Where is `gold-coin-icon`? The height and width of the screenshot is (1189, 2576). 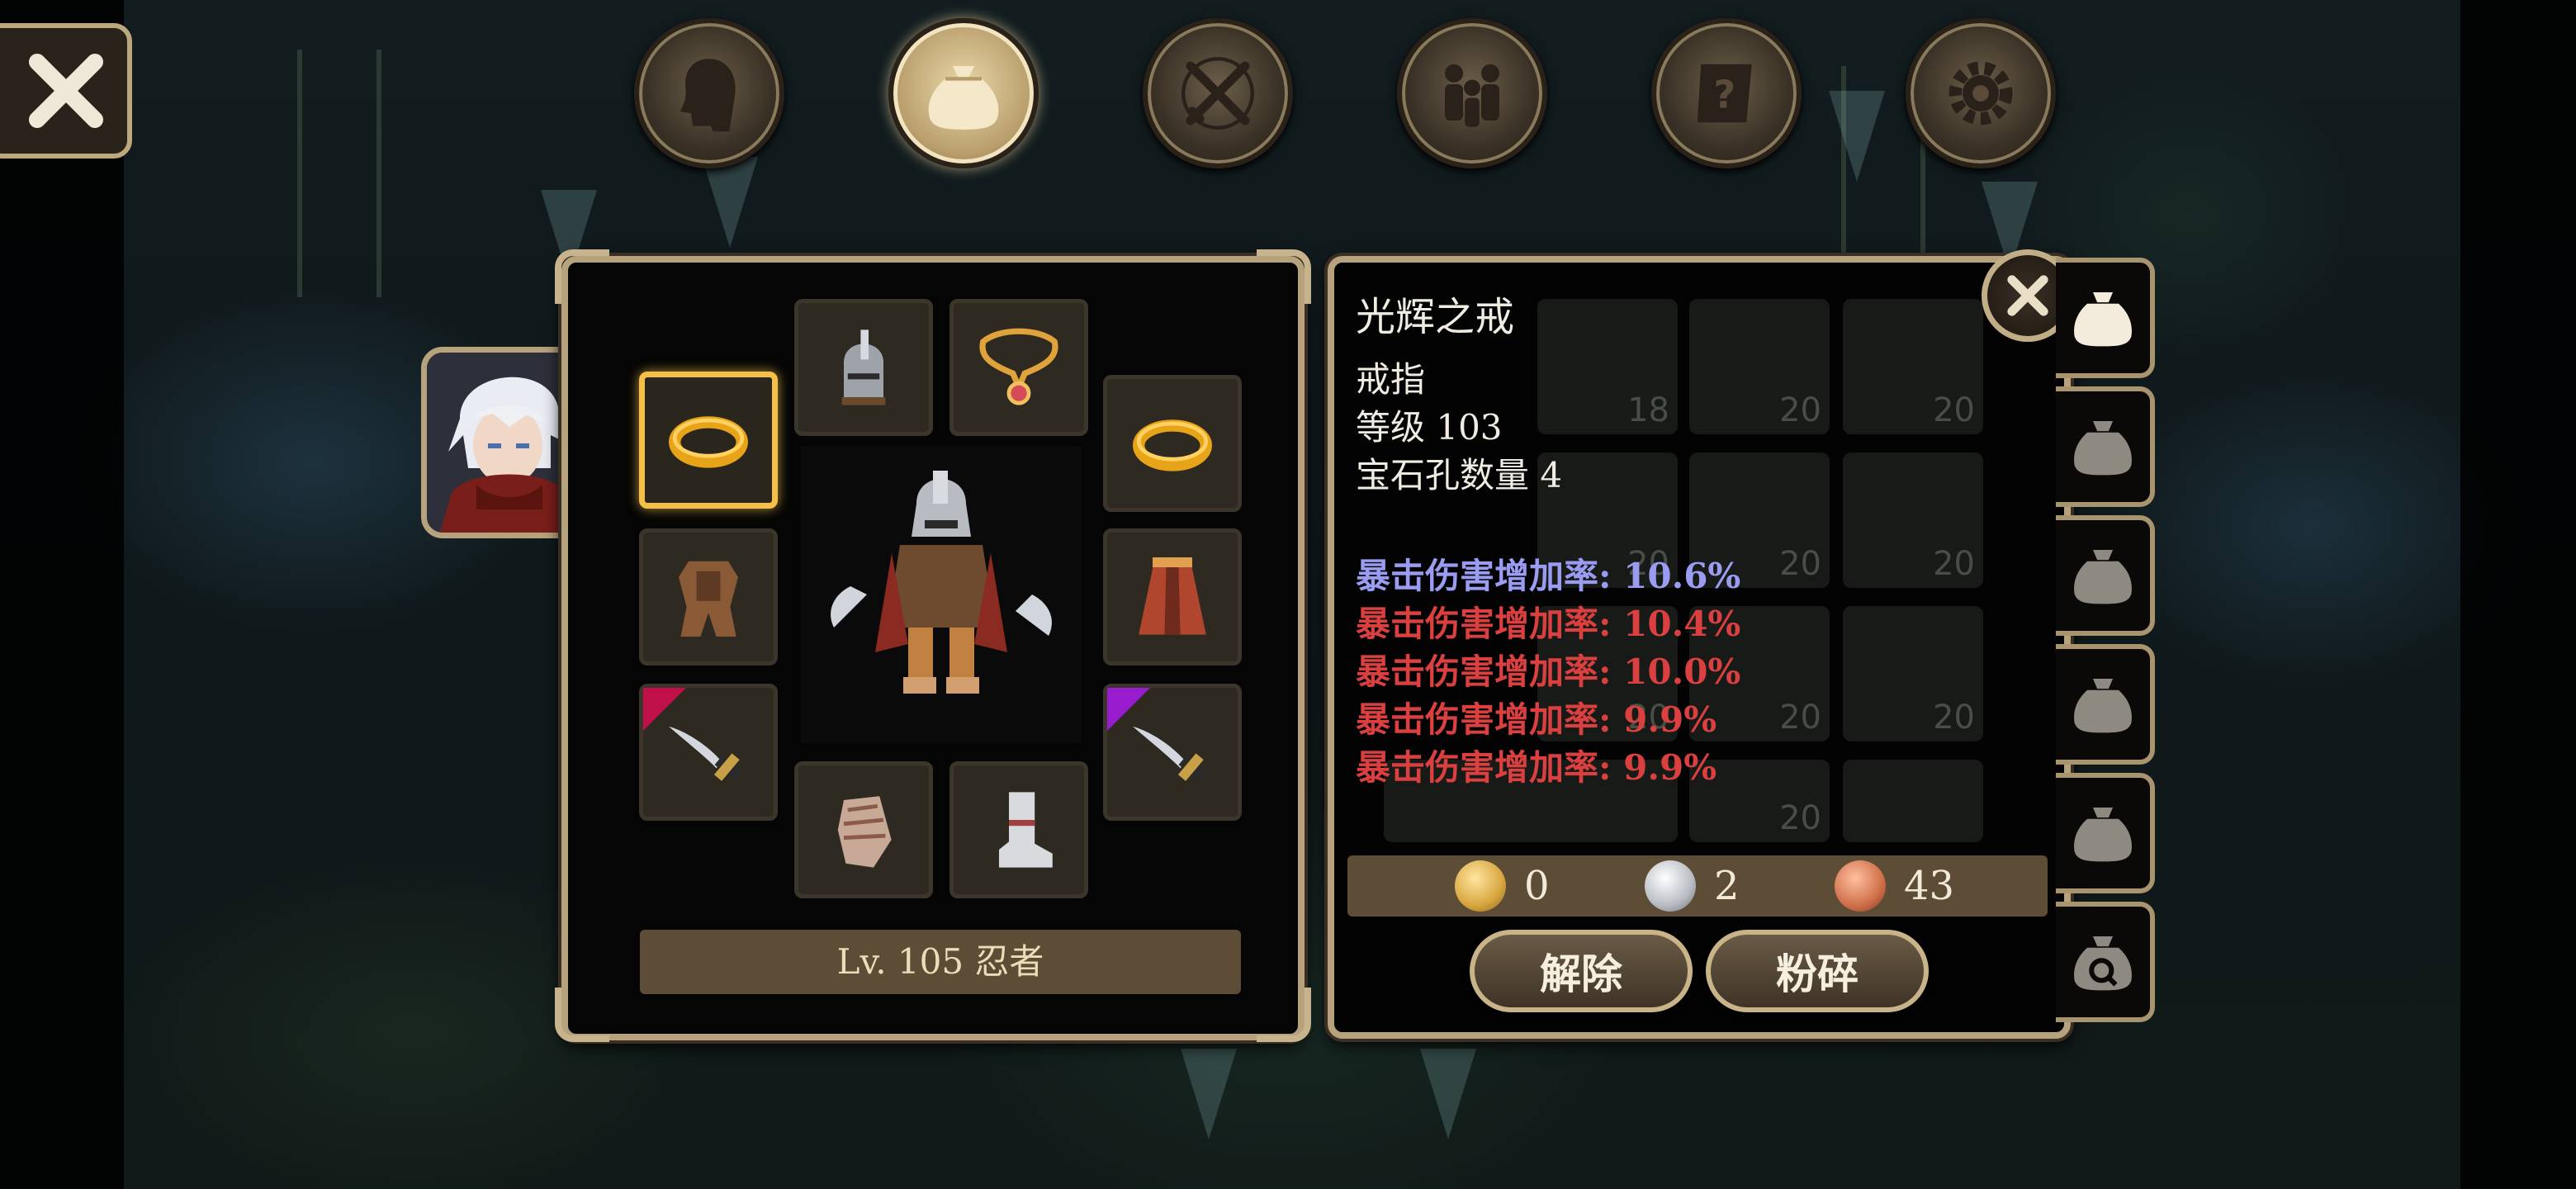 gold-coin-icon is located at coordinates (1480, 886).